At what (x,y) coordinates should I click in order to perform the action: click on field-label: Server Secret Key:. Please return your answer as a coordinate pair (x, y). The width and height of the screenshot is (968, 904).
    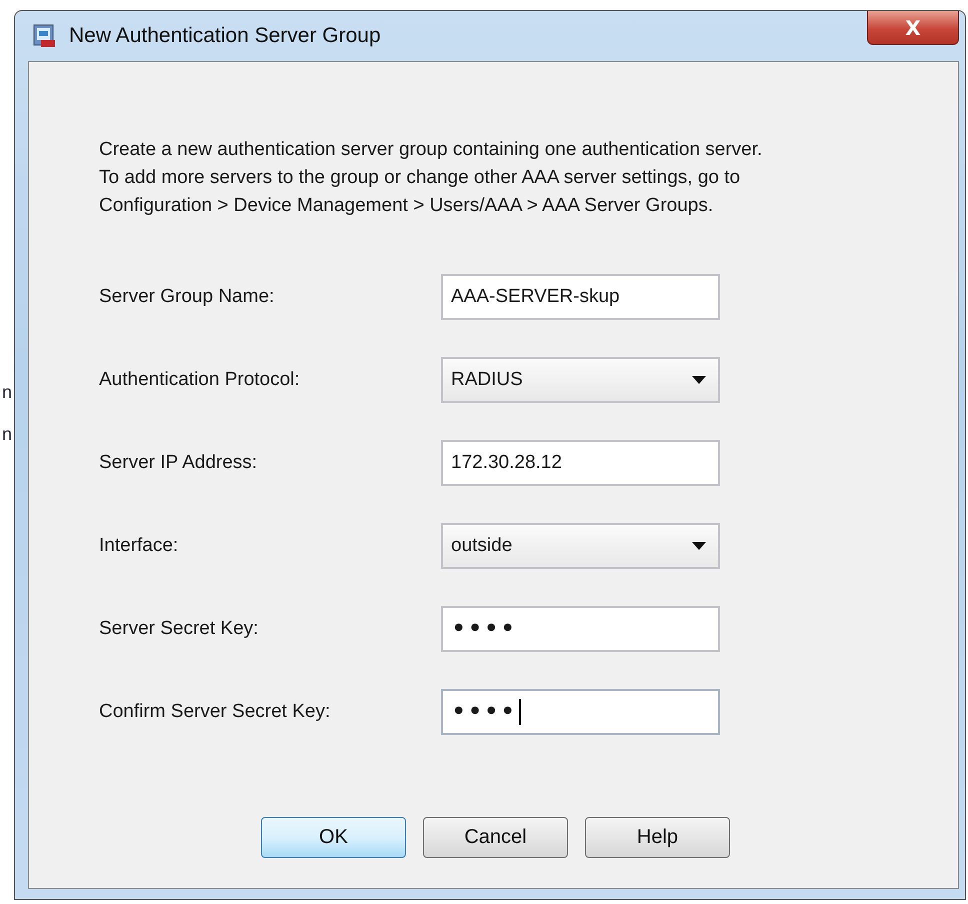
    Looking at the image, I should click on (179, 629).